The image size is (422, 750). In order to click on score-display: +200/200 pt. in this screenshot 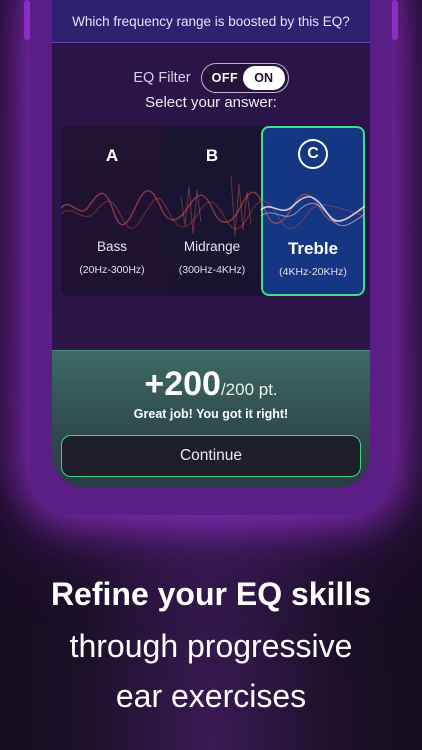, I will do `click(211, 384)`.